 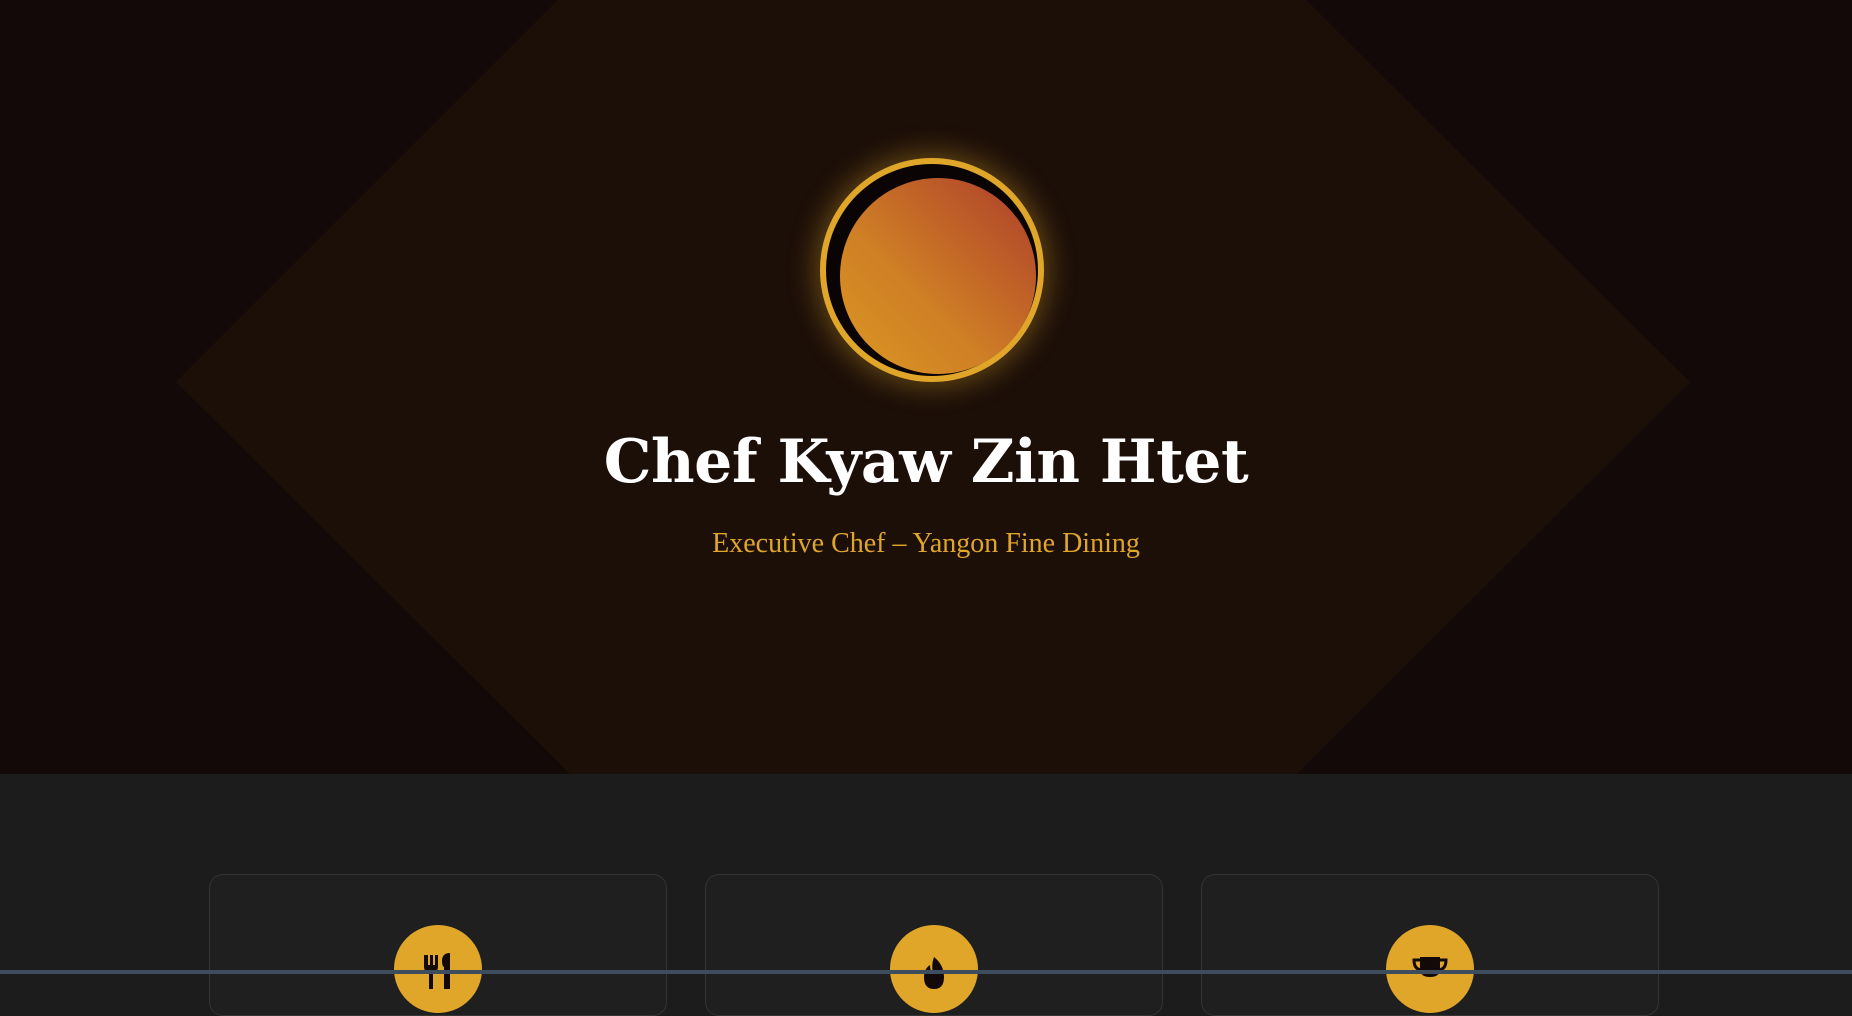 What do you see at coordinates (926, 462) in the screenshot?
I see `chef-name: Chef Kyaw Zin Htet` at bounding box center [926, 462].